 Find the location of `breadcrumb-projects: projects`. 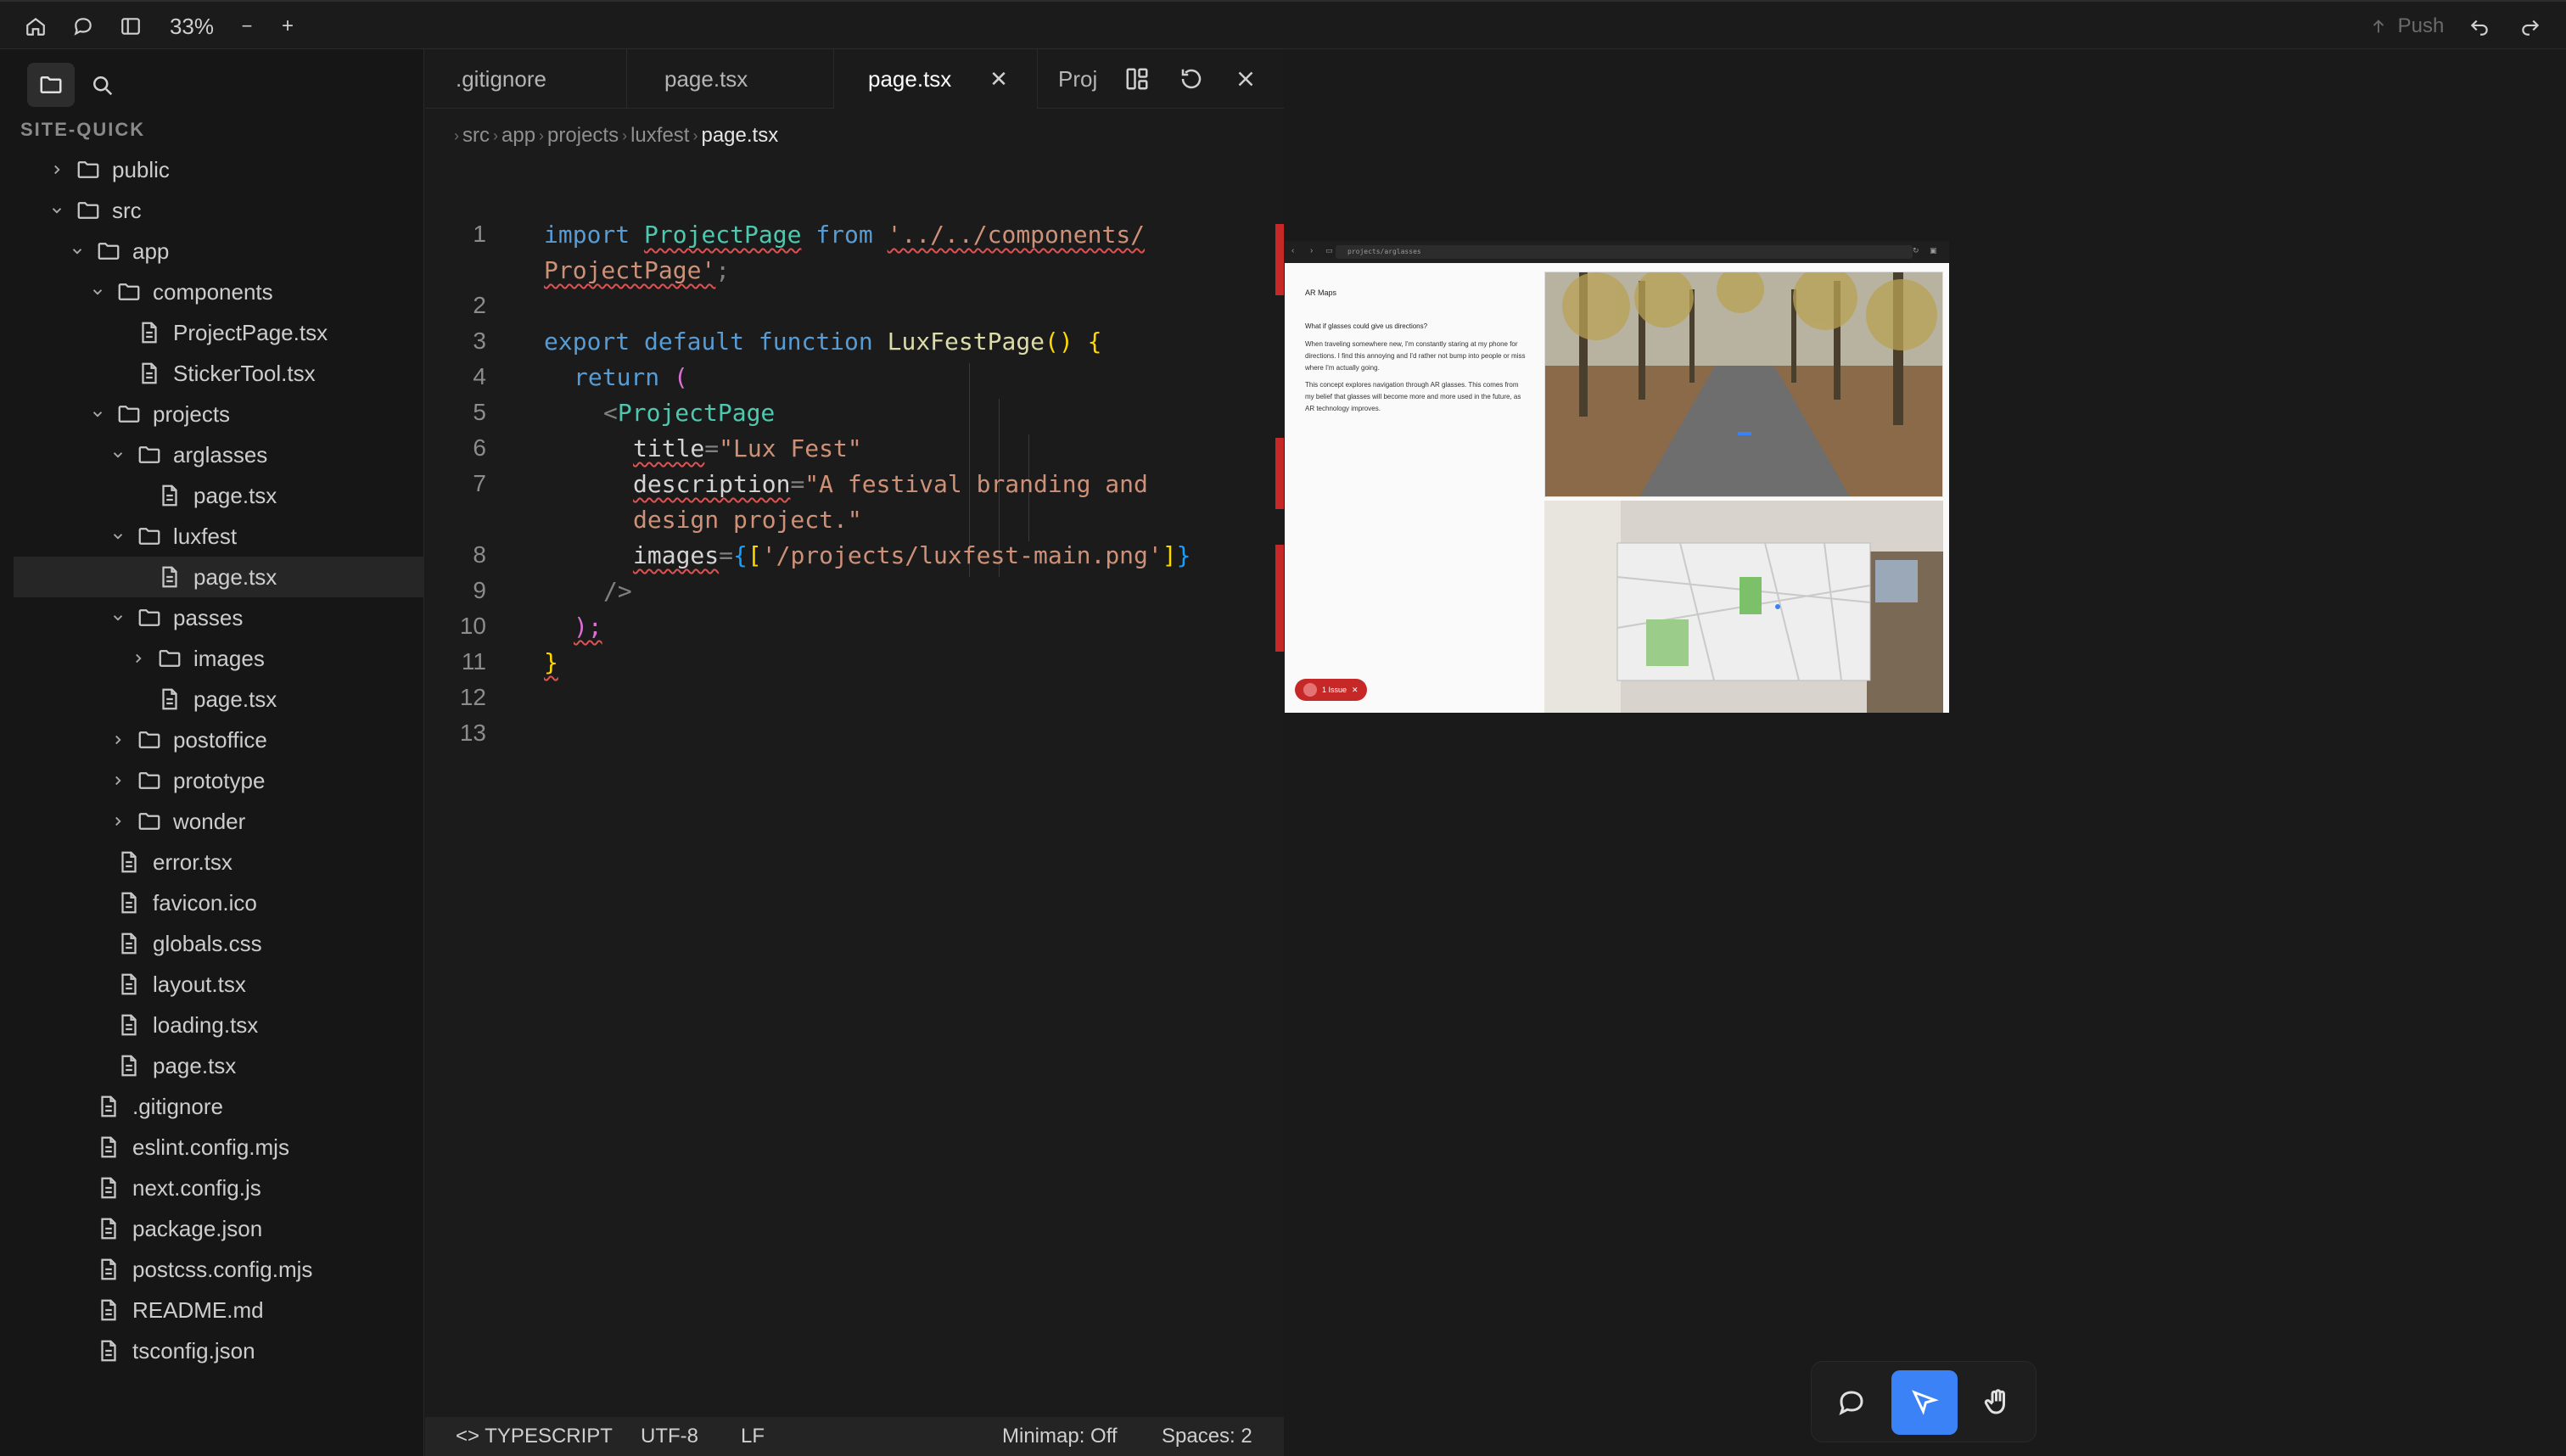

breadcrumb-projects: projects is located at coordinates (583, 136).